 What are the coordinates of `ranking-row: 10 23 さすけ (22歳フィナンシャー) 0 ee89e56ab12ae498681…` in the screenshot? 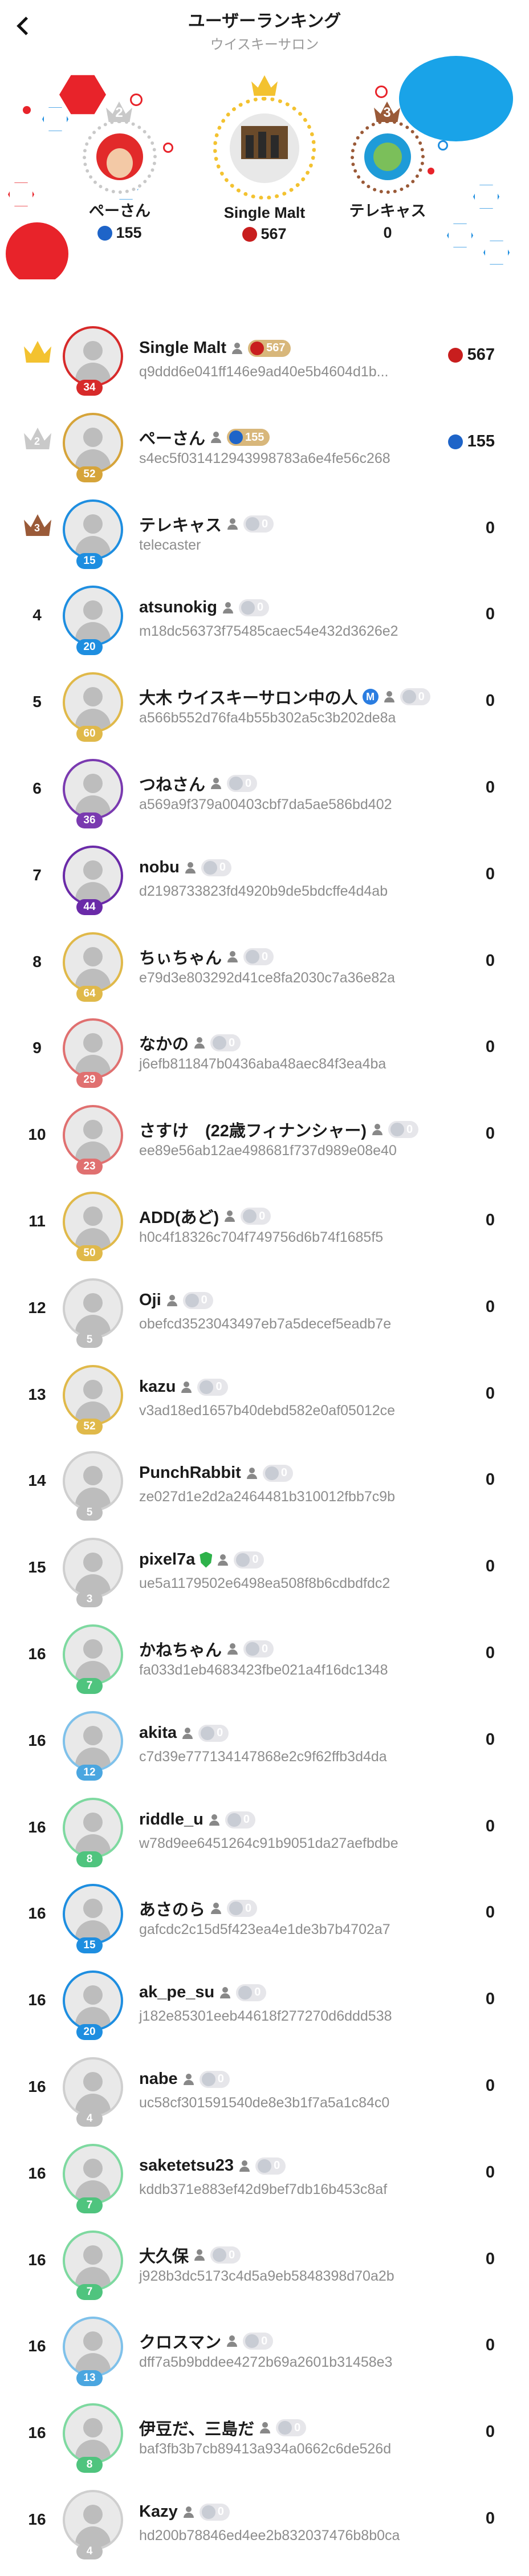 It's located at (264, 1134).